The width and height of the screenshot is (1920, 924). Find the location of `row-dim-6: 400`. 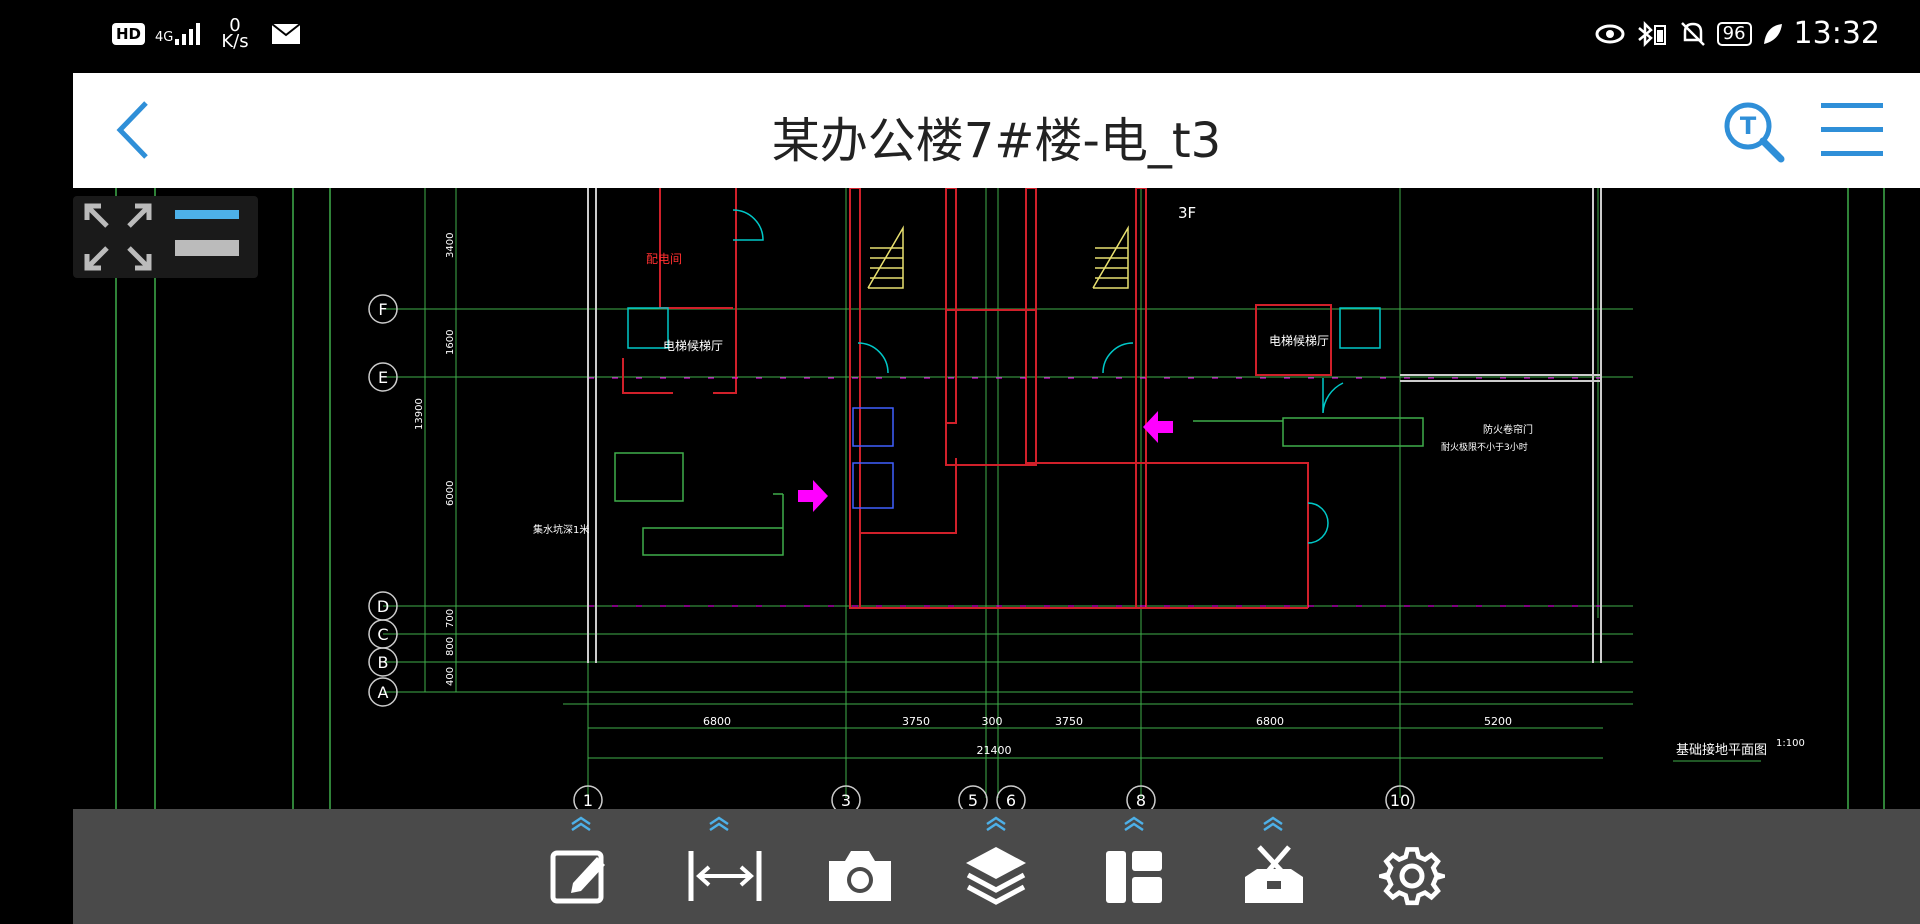

row-dim-6: 400 is located at coordinates (450, 676).